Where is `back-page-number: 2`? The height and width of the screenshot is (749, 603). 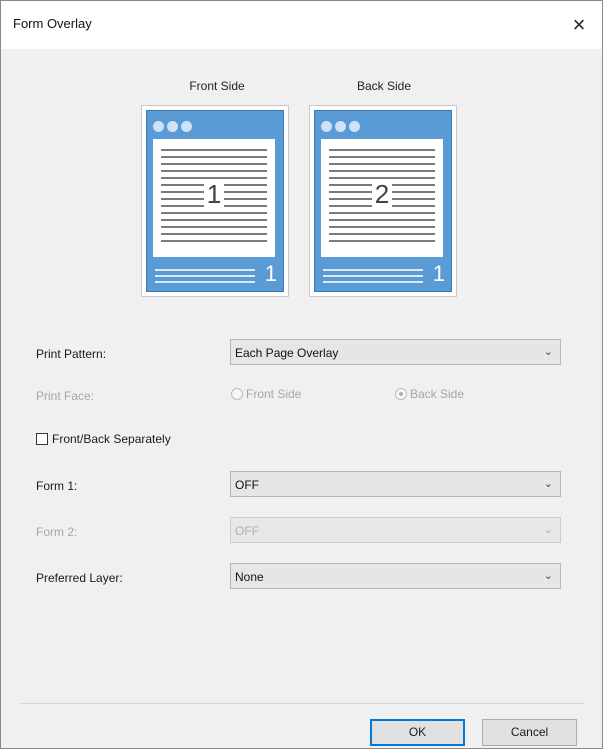 back-page-number: 2 is located at coordinates (382, 194).